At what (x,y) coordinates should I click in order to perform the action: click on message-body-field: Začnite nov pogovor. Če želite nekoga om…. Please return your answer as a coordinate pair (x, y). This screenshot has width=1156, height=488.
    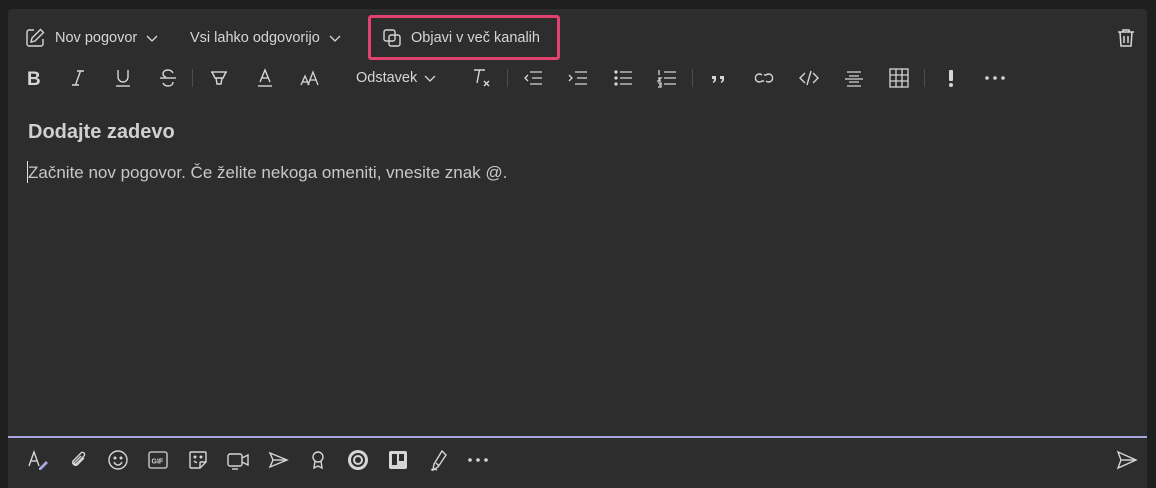
    Looking at the image, I should click on (267, 173).